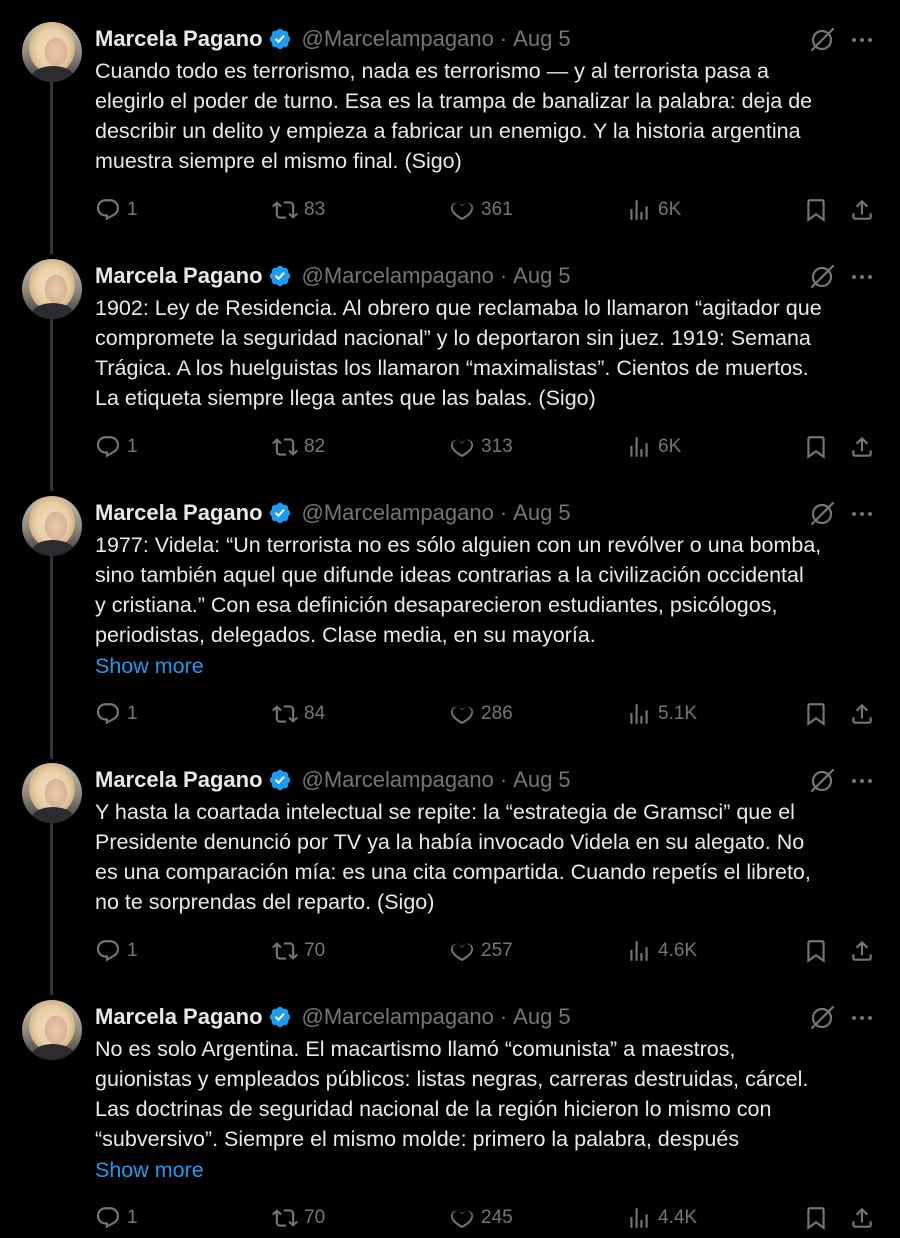 This screenshot has height=1238, width=900. Describe the element at coordinates (661, 1218) in the screenshot. I see `views-button: 4.4K` at that location.